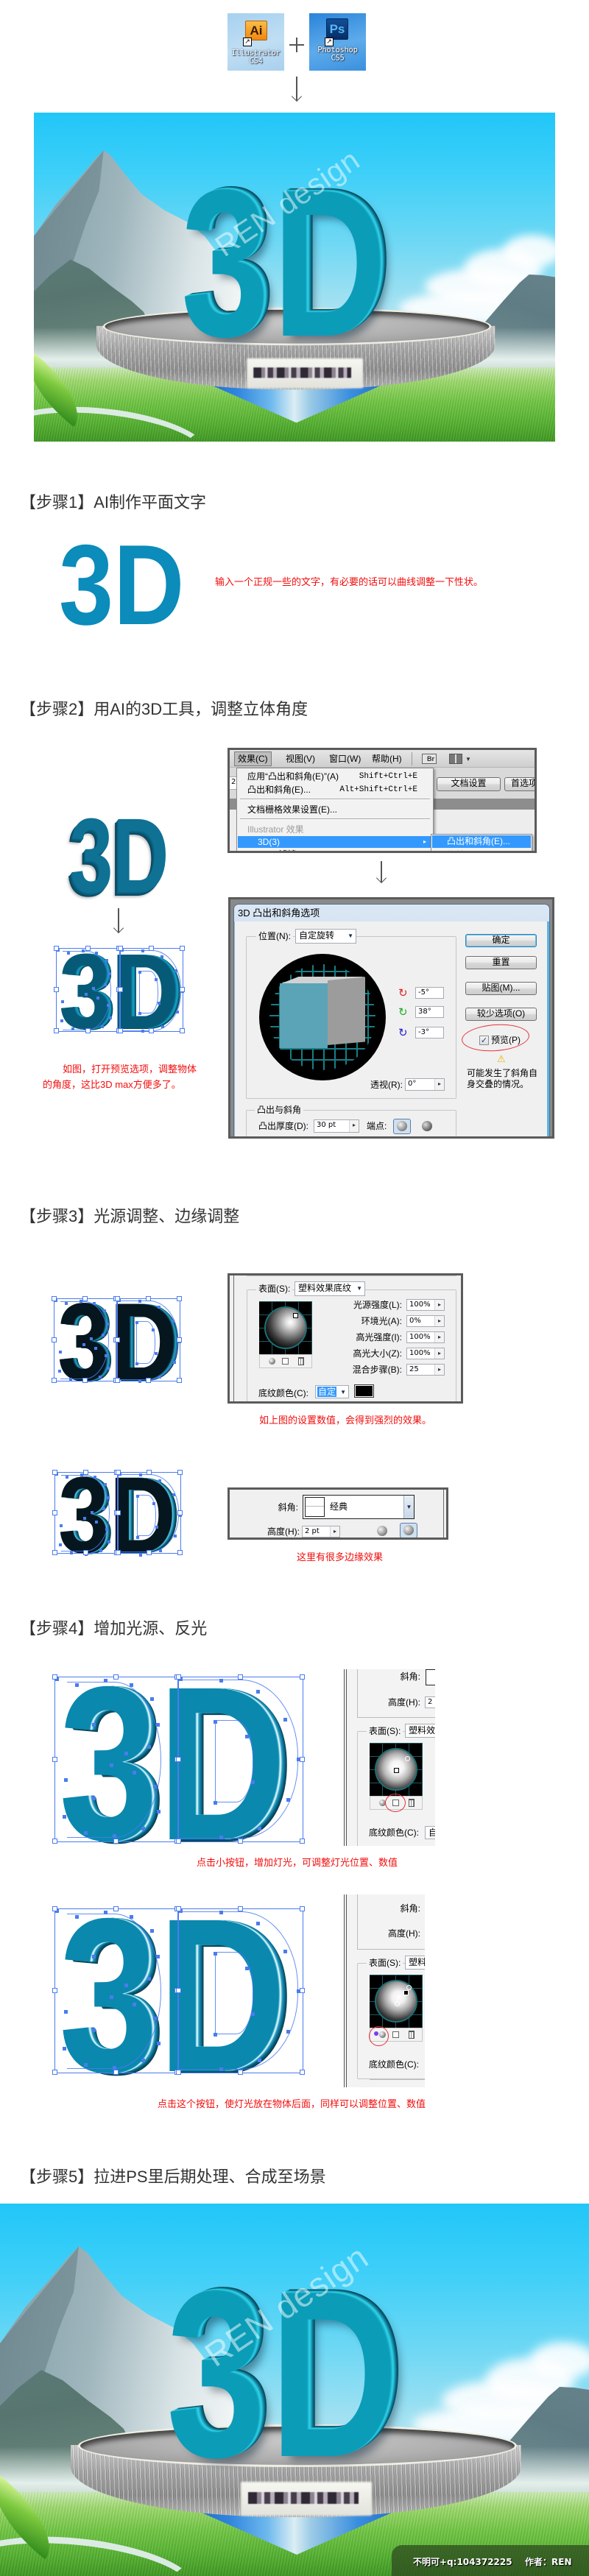  Describe the element at coordinates (247, 42) in the screenshot. I see `shortcut-arrow-icon: ↗` at that location.